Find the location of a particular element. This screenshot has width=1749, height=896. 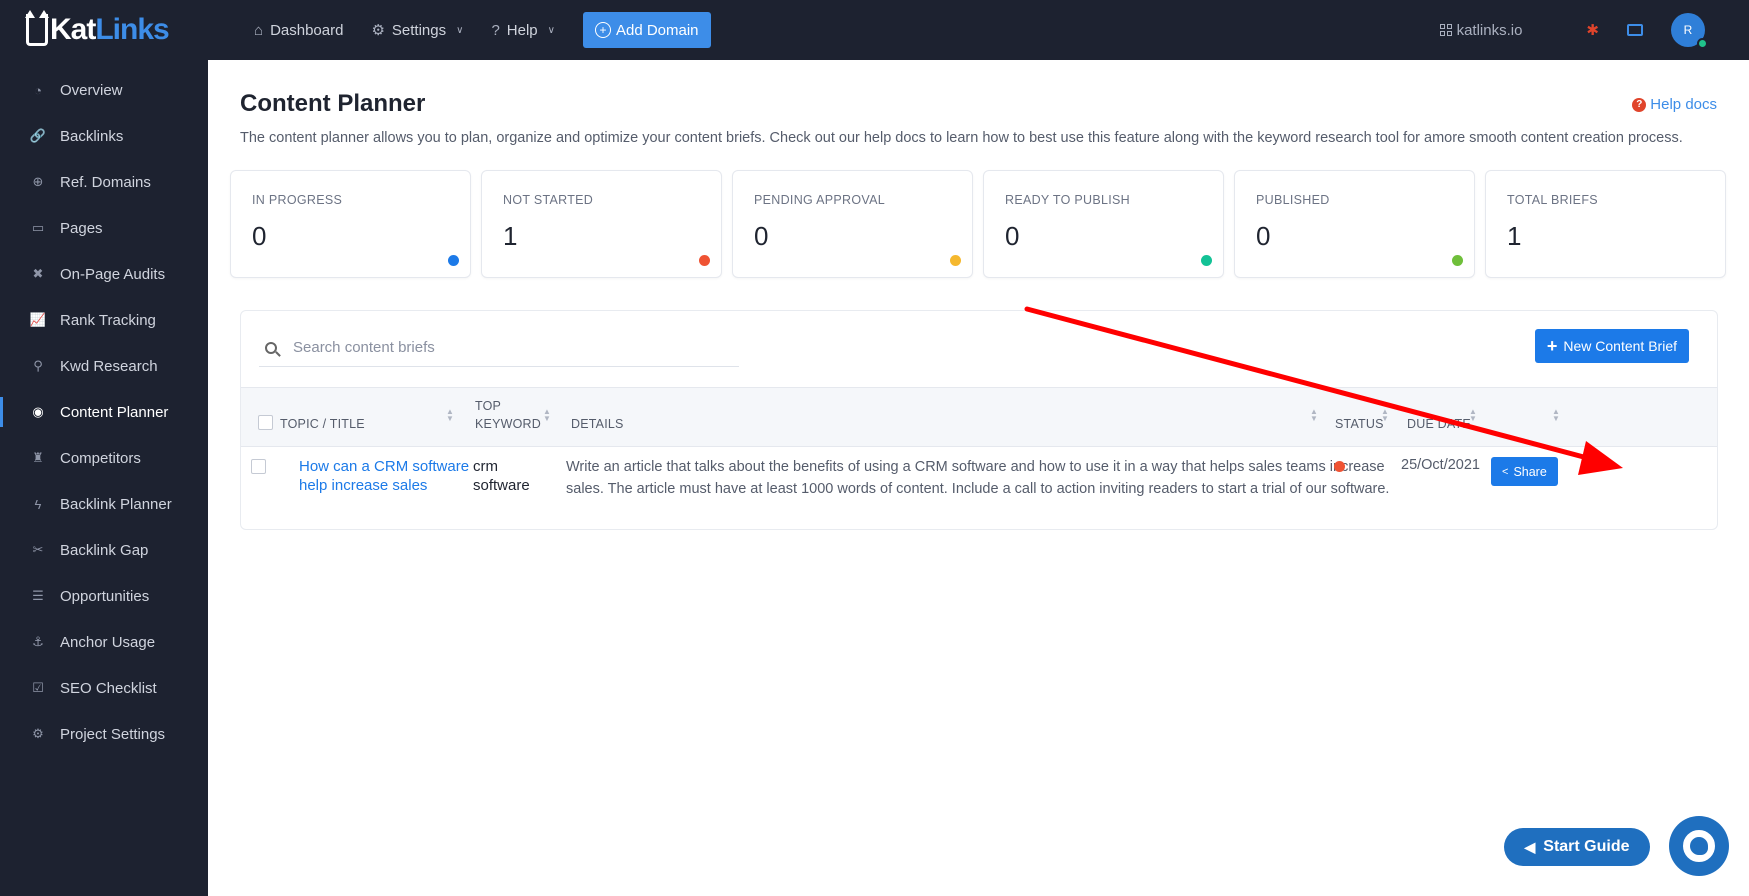

fingerprint-icon: ◉ is located at coordinates (38, 411).